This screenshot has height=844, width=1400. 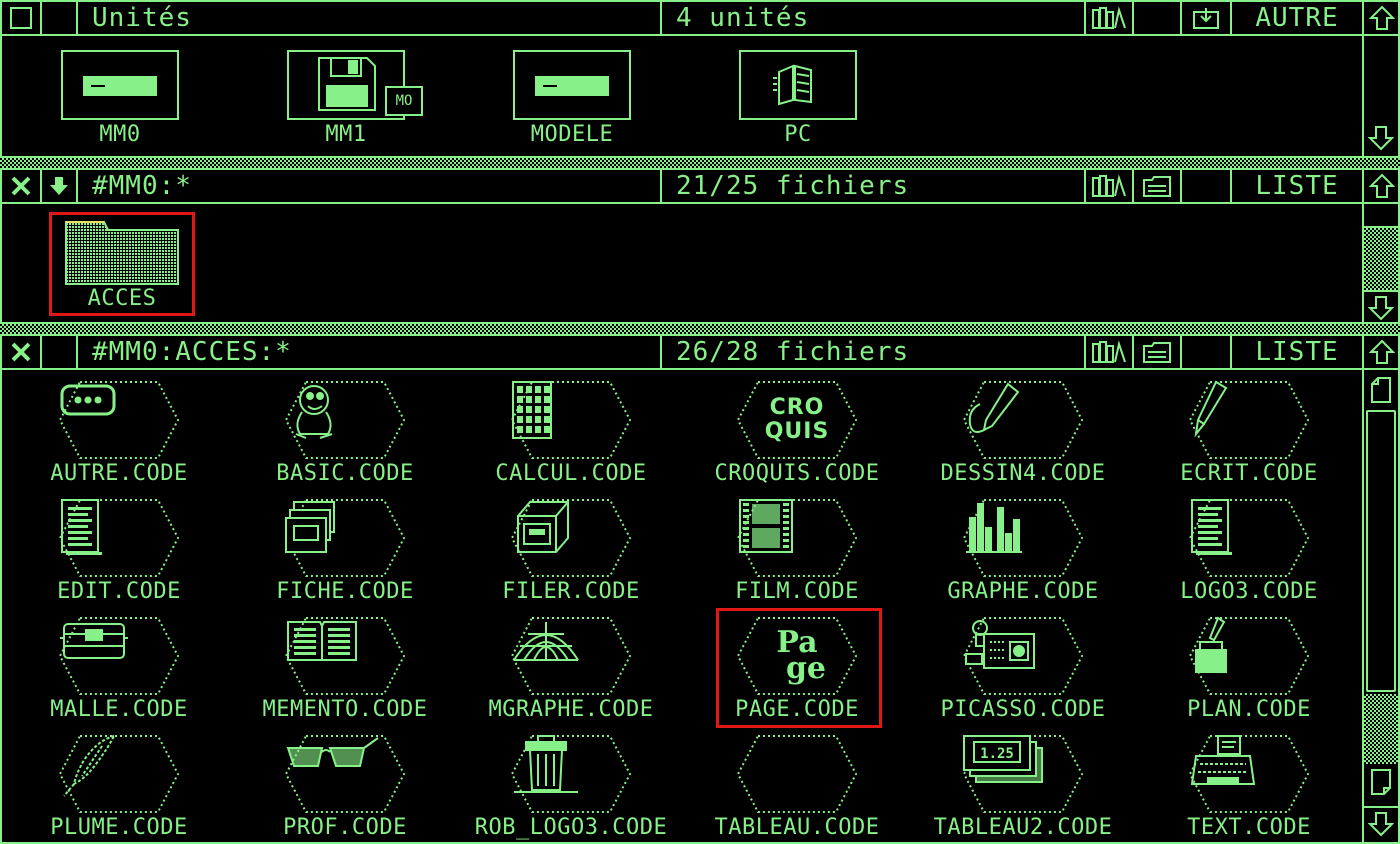 What do you see at coordinates (798, 85) in the screenshot?
I see `pc-icon` at bounding box center [798, 85].